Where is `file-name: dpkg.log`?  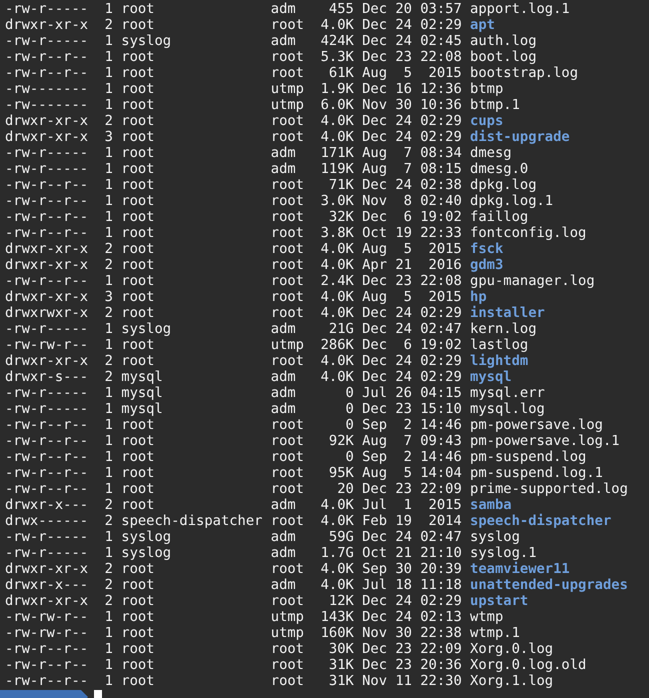
file-name: dpkg.log is located at coordinates (503, 185).